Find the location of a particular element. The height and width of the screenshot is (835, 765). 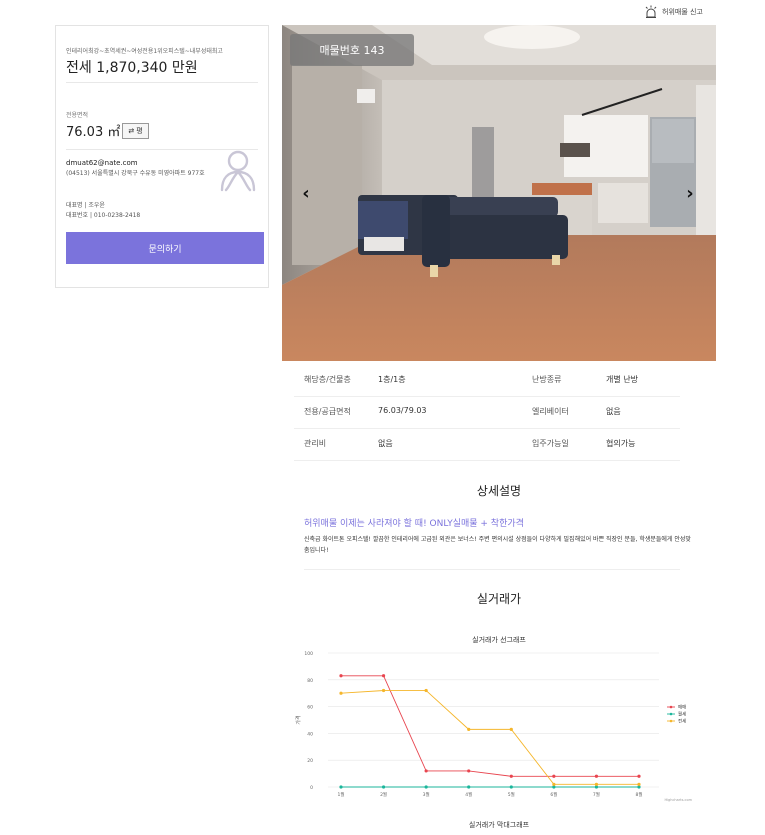

x-tick-label: 7월 is located at coordinates (596, 794).